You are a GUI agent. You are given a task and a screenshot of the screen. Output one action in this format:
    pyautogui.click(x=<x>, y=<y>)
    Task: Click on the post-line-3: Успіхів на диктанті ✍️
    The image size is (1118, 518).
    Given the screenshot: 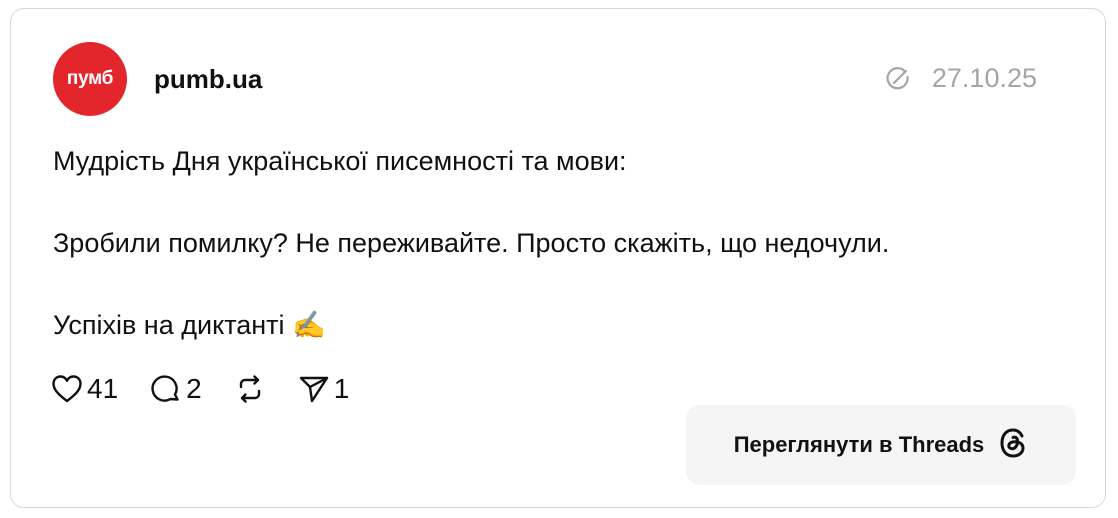 What is the action you would take?
    pyautogui.click(x=189, y=325)
    